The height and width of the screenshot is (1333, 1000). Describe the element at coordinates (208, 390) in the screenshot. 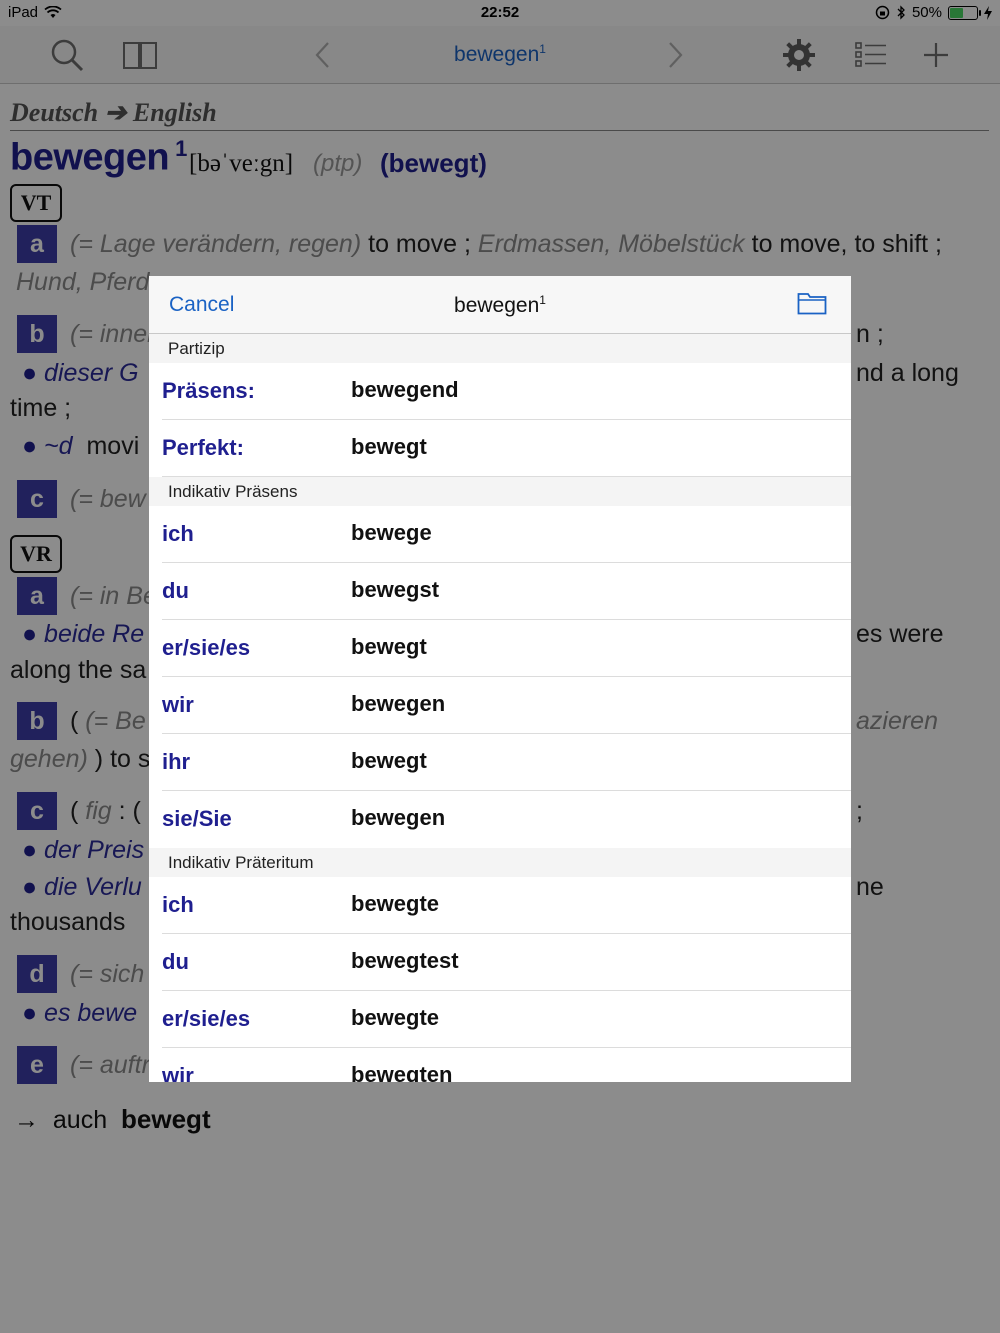

I see `form-label: Präsens:` at that location.